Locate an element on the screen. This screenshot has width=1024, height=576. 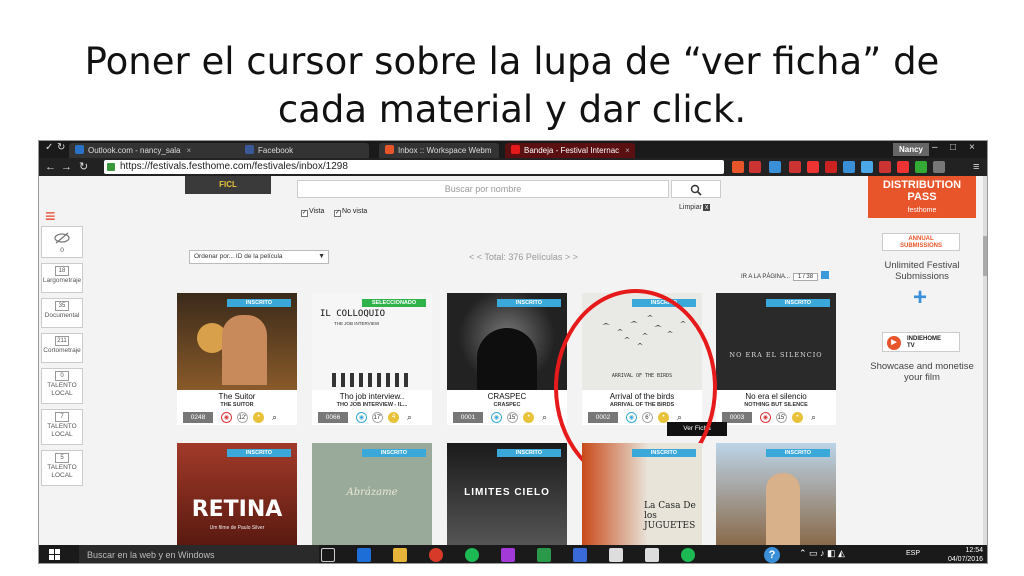
clock: 12:54 04/07/2016 is located at coordinates (965, 554).